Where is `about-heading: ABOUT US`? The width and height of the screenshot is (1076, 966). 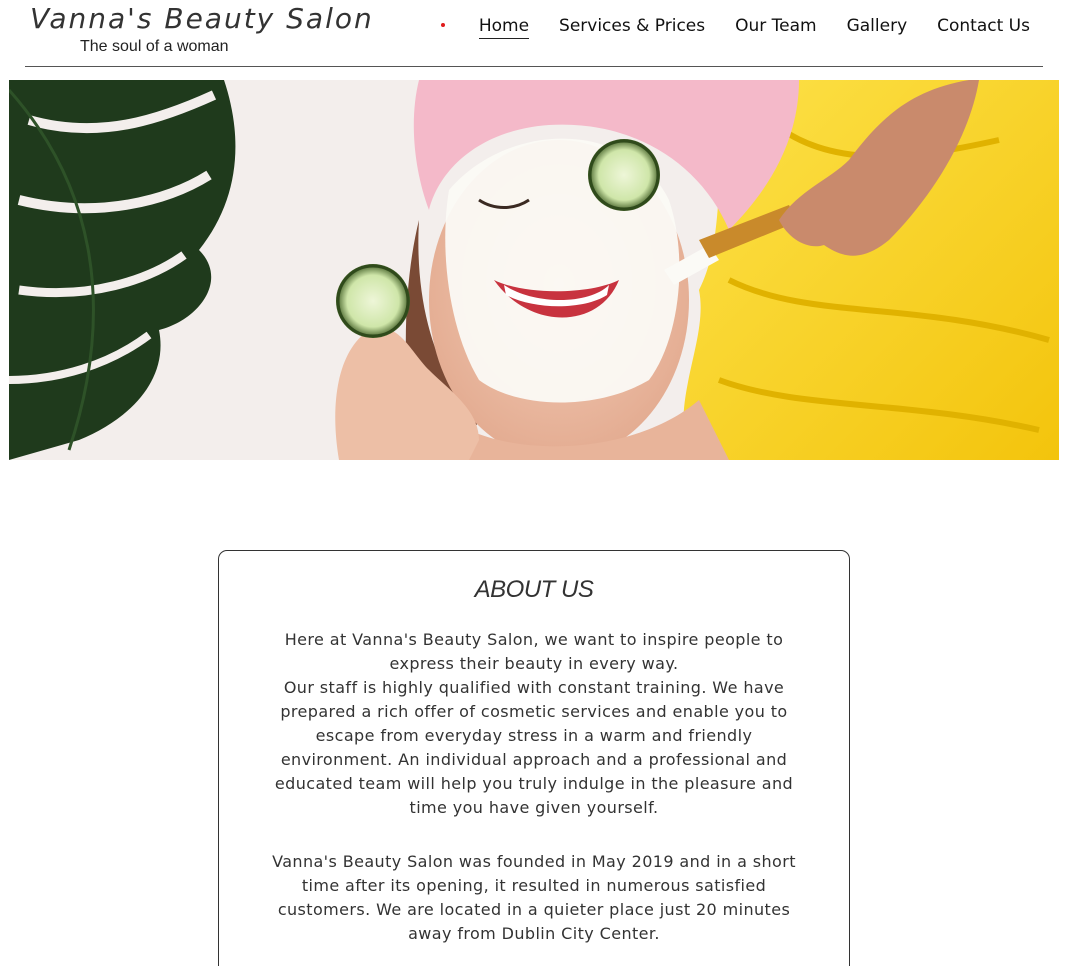 about-heading: ABOUT US is located at coordinates (534, 589).